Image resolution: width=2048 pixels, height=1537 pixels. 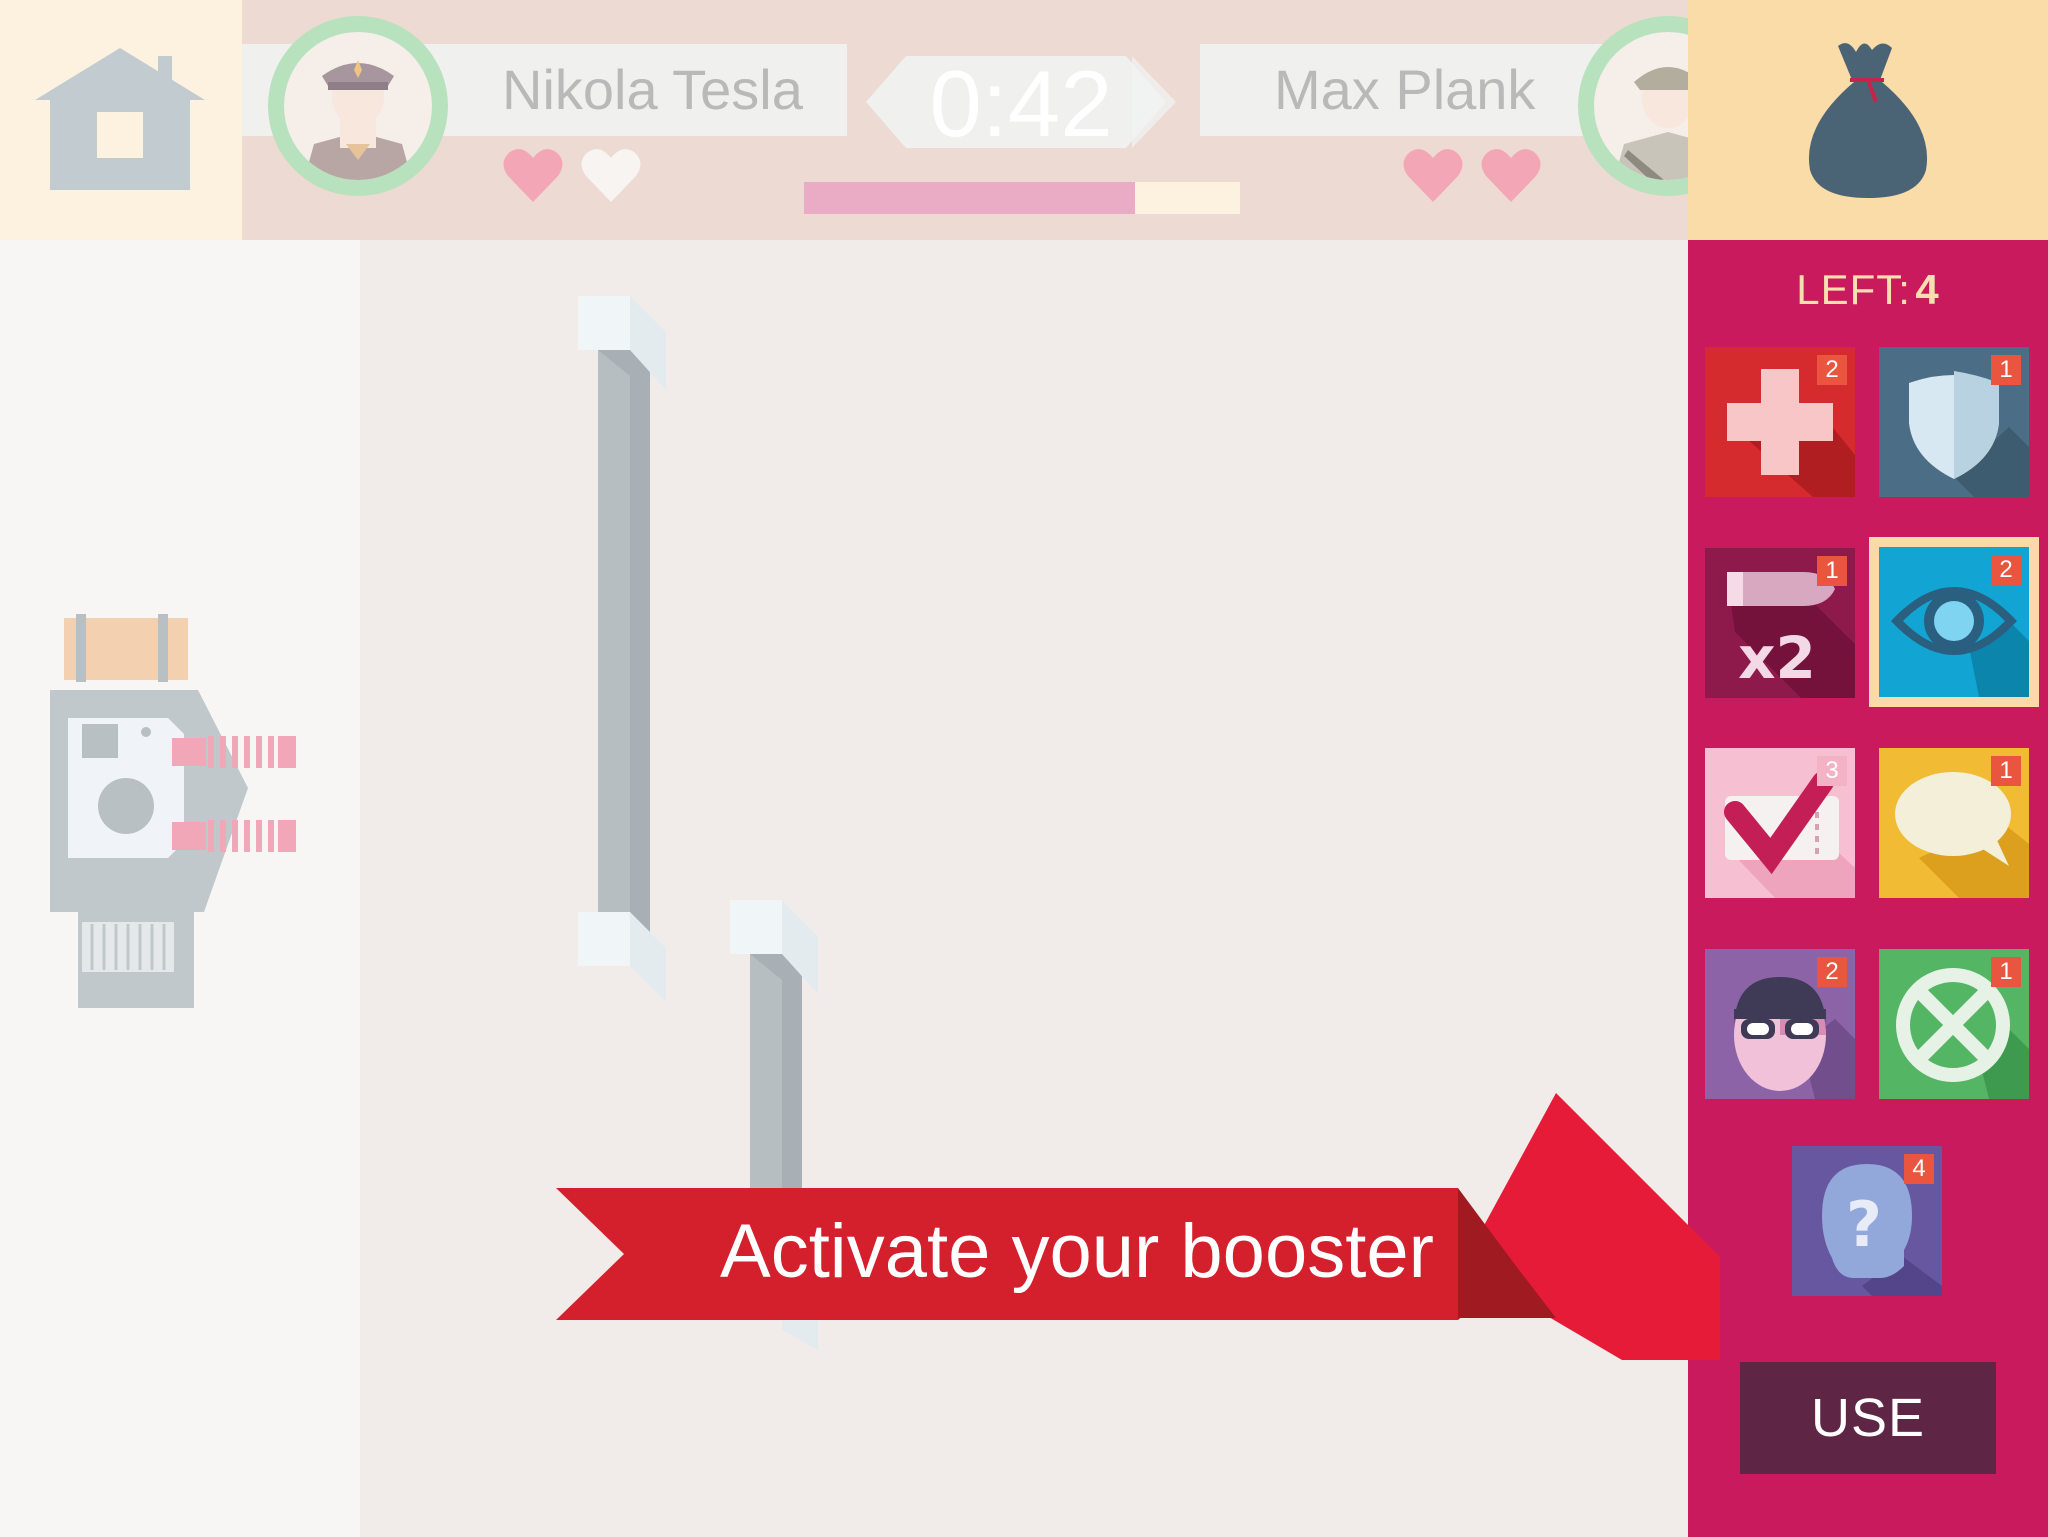 I want to click on player-tank, so click(x=188, y=814).